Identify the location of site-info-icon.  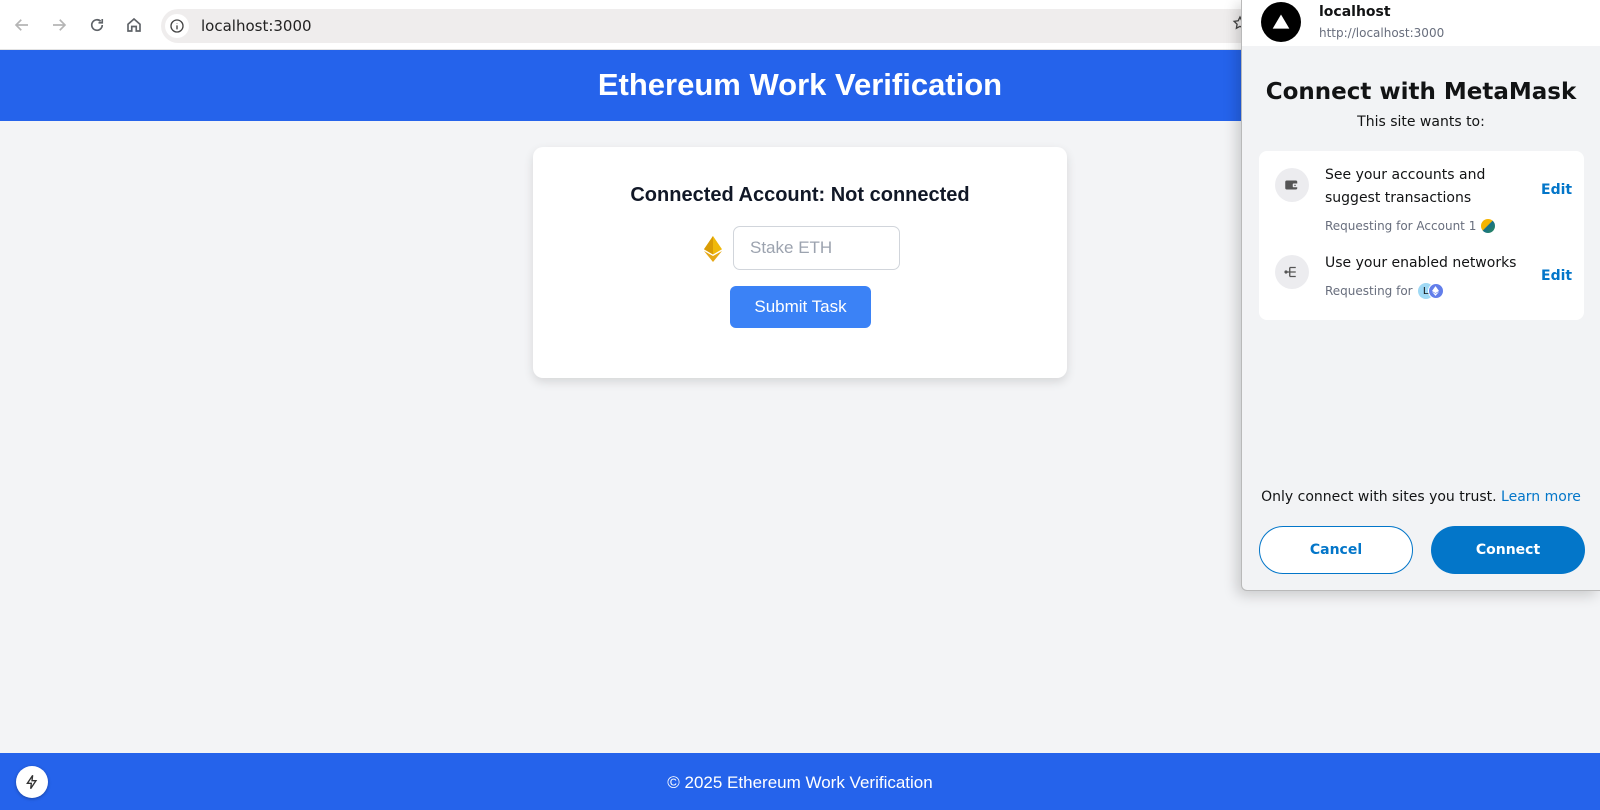
(177, 26).